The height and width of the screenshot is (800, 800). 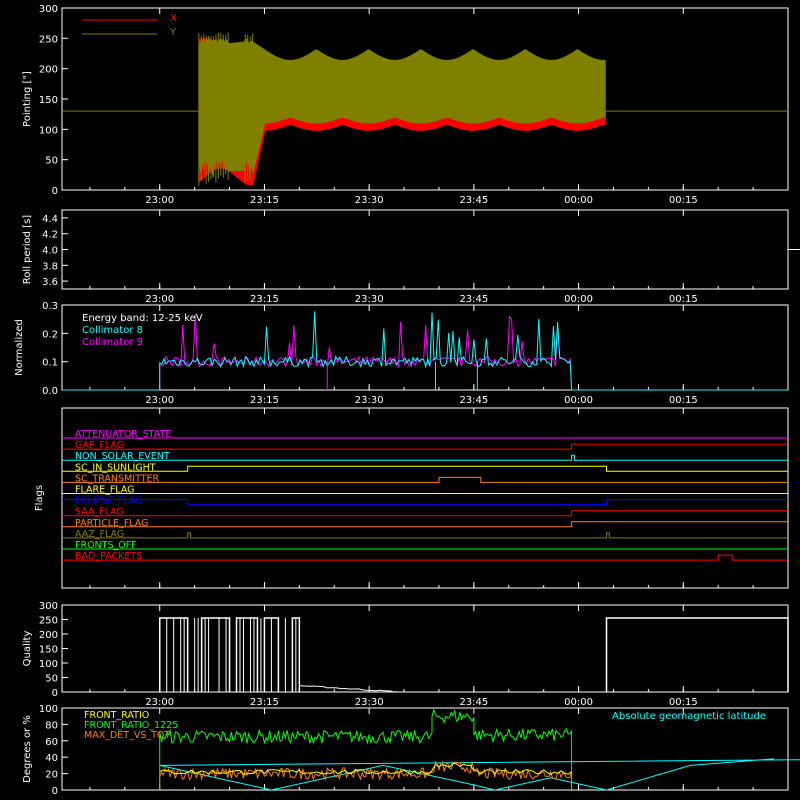 I want to click on max-det-vs-tot-line, so click(x=366, y=775).